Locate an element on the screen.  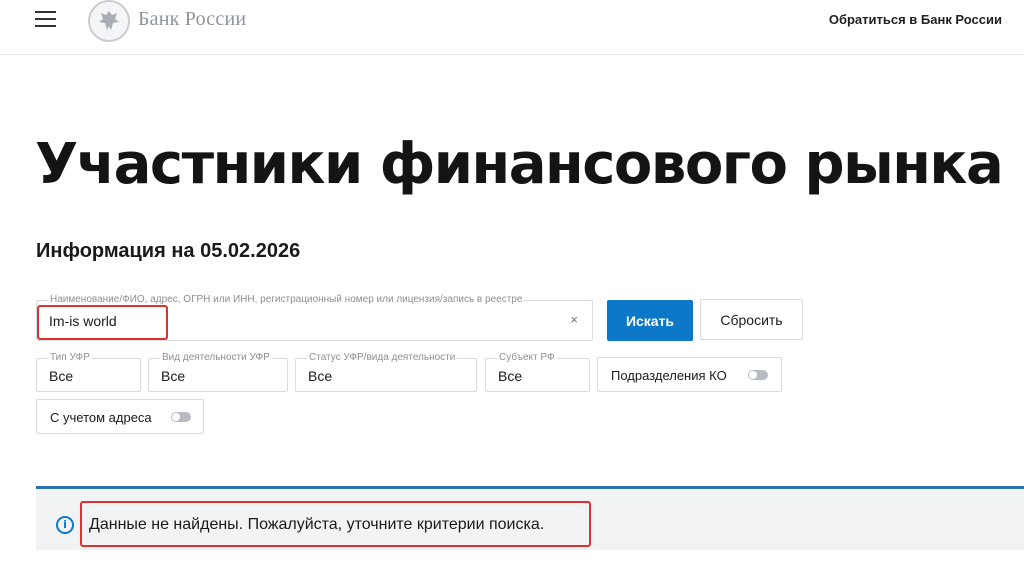
site-header: Банк России Обратиться в Банк России is located at coordinates (512, 27).